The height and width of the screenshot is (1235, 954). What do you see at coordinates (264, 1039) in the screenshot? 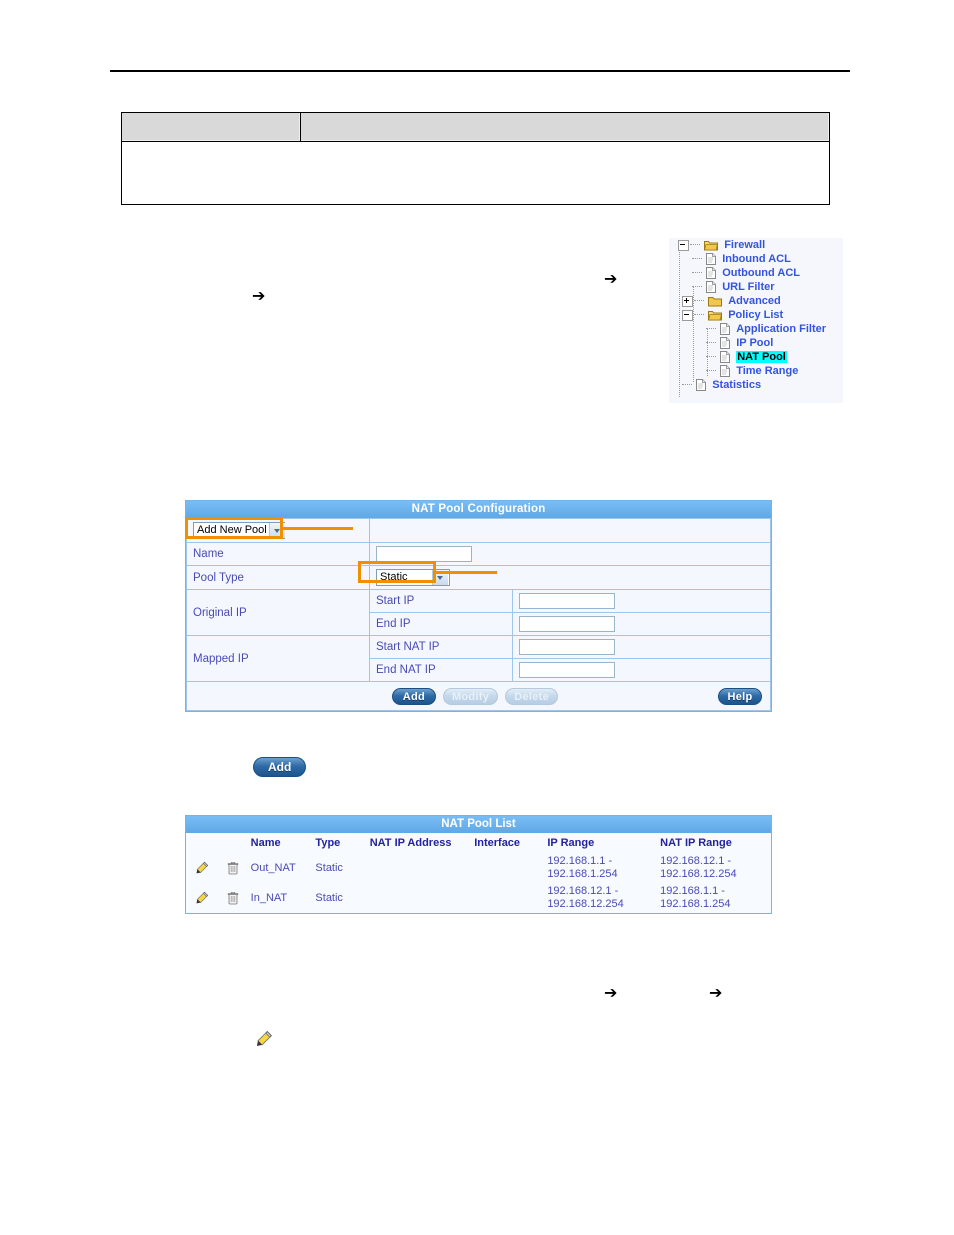
I see `standalone-pencil-icon` at bounding box center [264, 1039].